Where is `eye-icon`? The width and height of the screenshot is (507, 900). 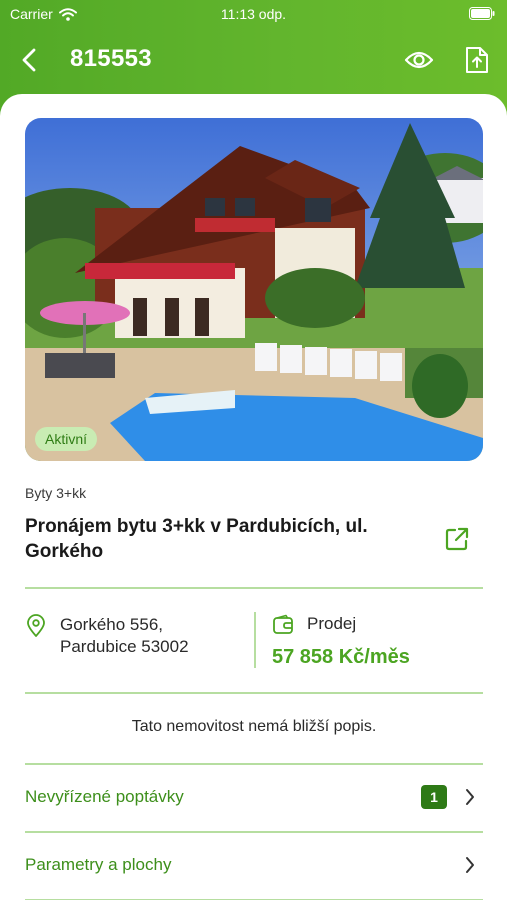 eye-icon is located at coordinates (419, 60).